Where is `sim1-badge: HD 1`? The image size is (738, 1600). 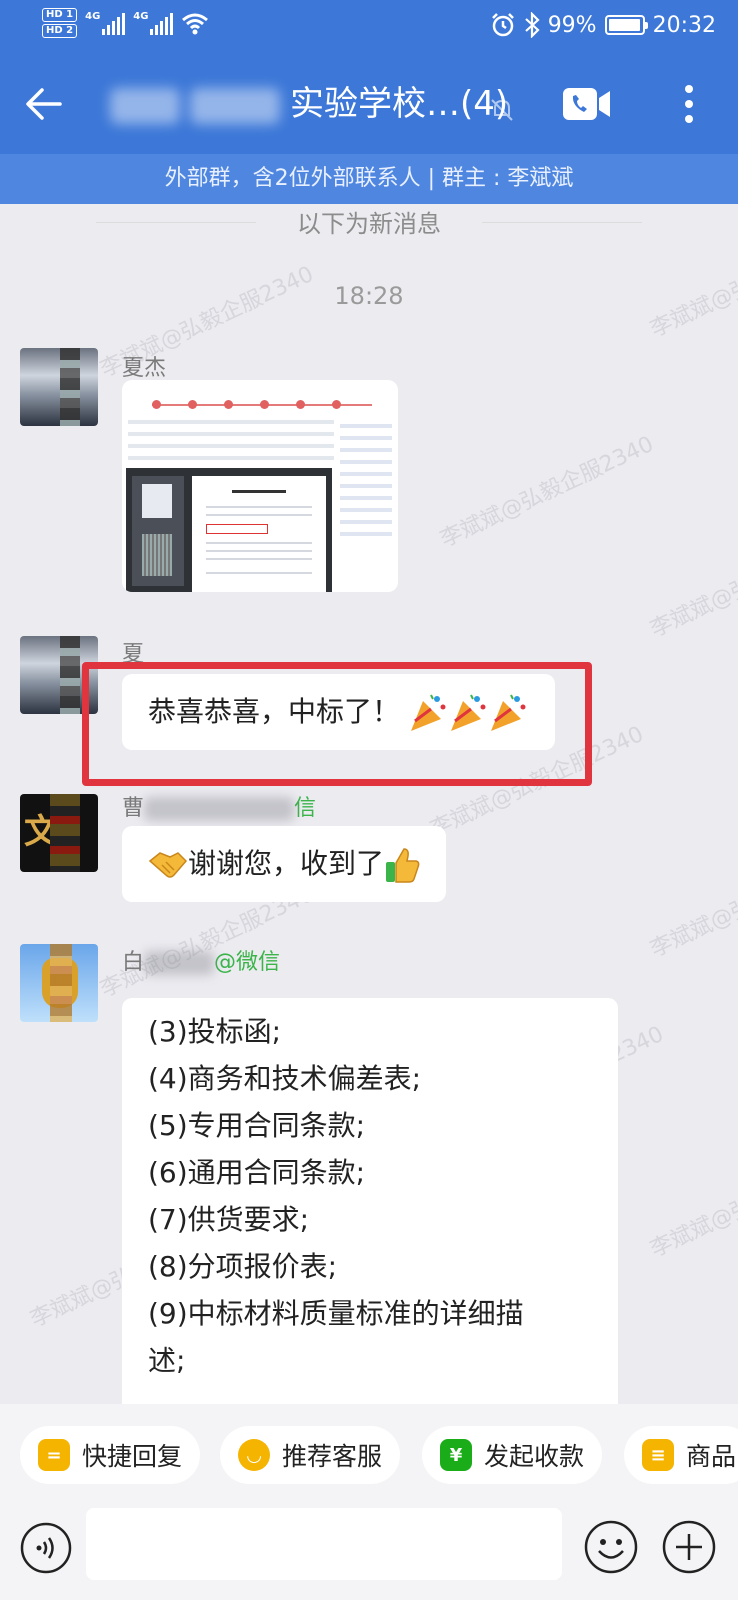 sim1-badge: HD 1 is located at coordinates (60, 15).